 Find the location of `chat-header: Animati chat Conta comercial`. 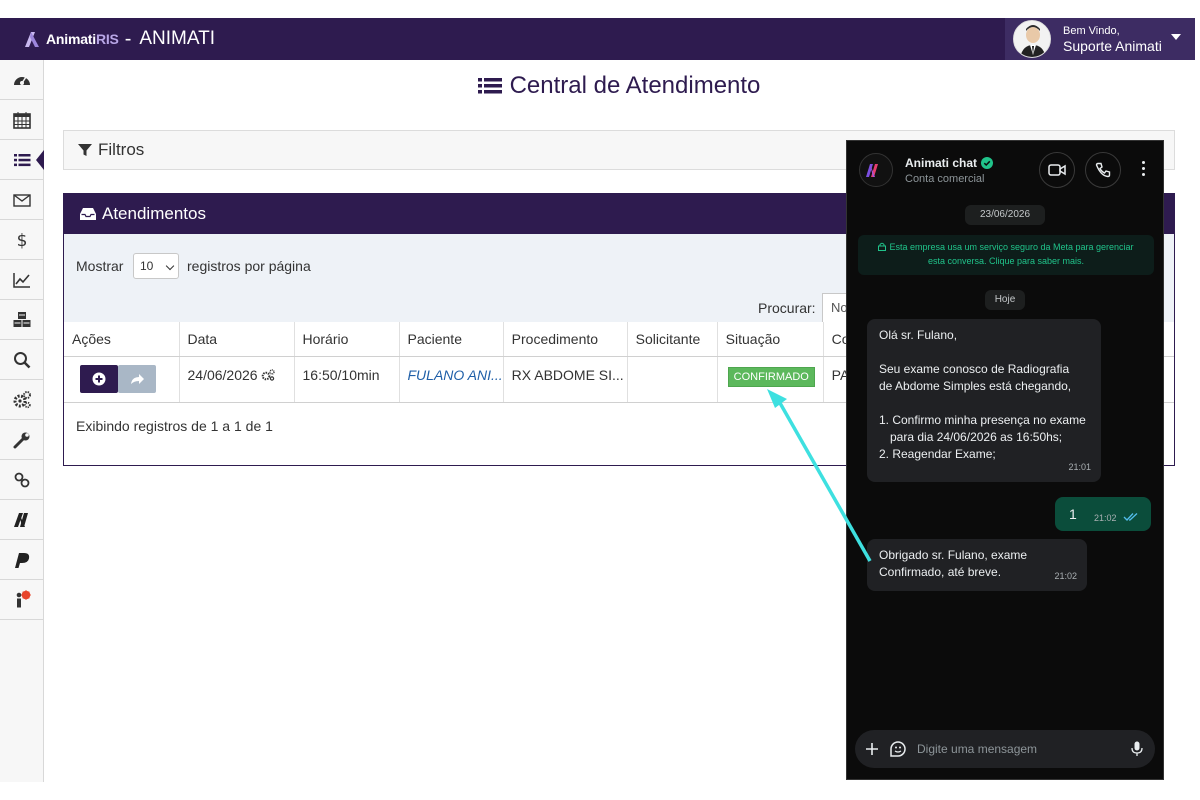

chat-header: Animati chat Conta comercial is located at coordinates (1005, 170).